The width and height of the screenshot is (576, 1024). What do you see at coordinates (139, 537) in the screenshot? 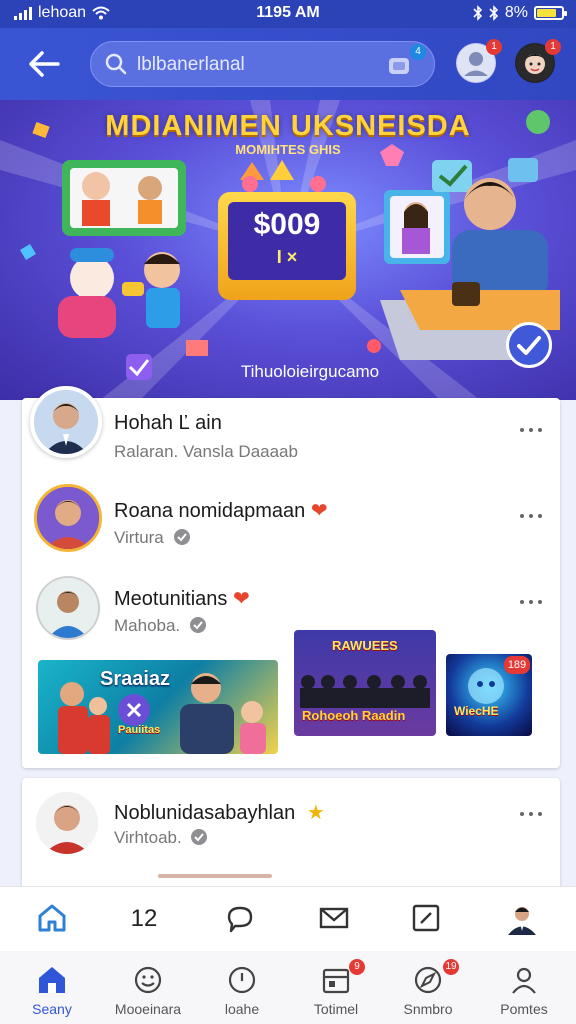
I see `post-meta-text: Virtura` at bounding box center [139, 537].